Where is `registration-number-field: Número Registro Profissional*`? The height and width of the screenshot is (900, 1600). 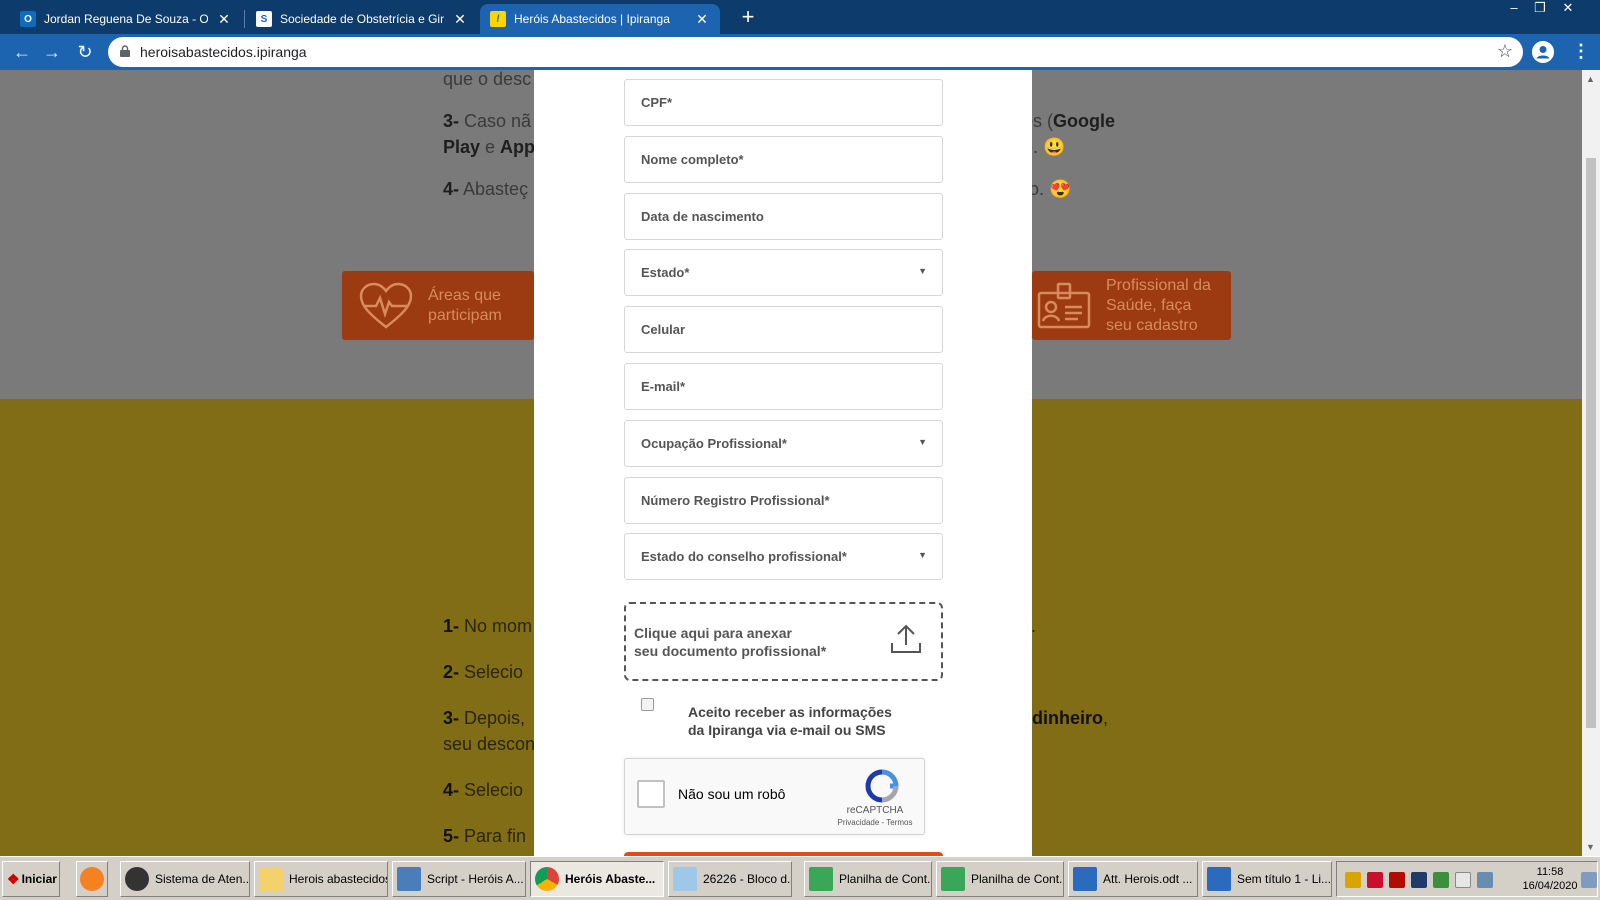
registration-number-field: Número Registro Profissional* is located at coordinates (783, 500).